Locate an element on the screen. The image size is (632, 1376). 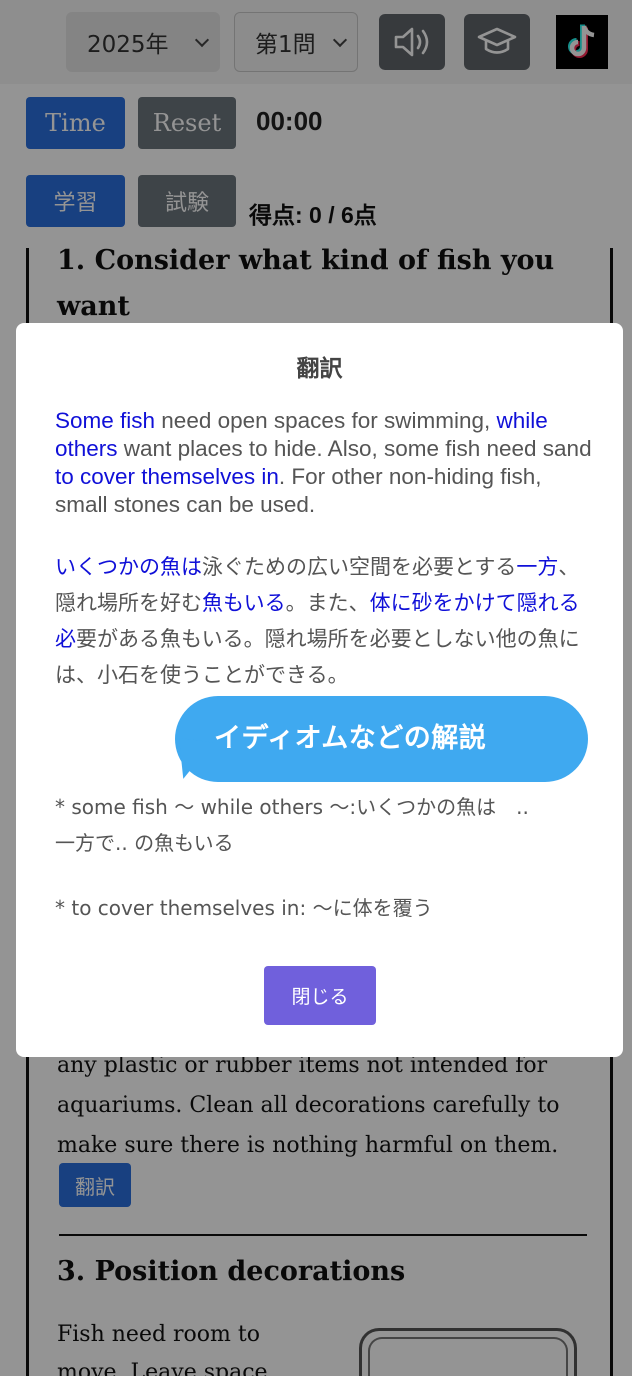
callout-tail is located at coordinates (193, 760).